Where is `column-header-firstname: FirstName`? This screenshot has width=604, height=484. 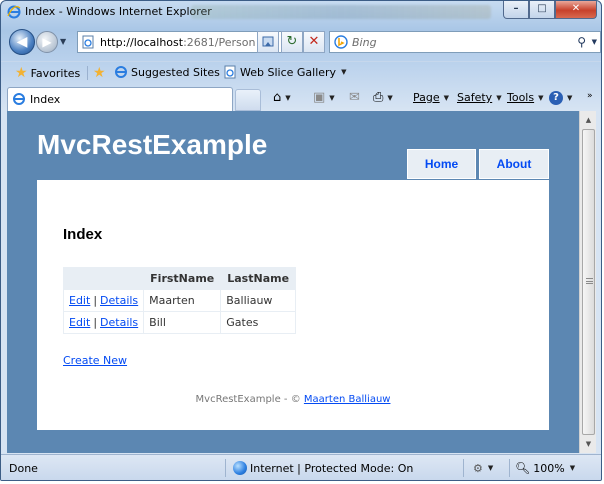
column-header-firstname: FirstName is located at coordinates (182, 278).